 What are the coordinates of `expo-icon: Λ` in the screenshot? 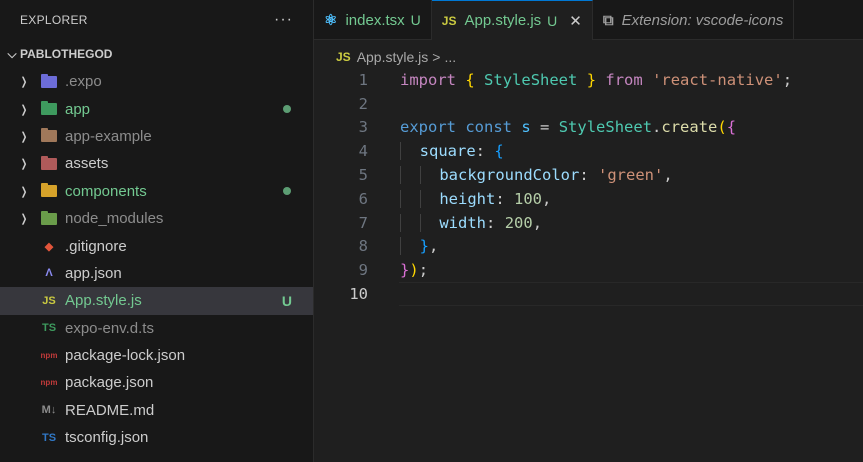 It's located at (49, 273).